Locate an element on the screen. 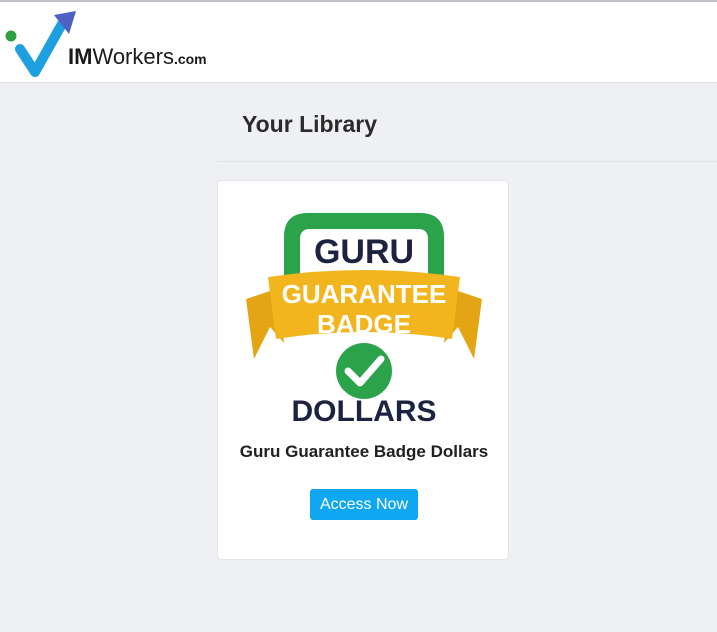 The width and height of the screenshot is (717, 632). thumbnail-ribbon-line2: BADGE is located at coordinates (364, 324).